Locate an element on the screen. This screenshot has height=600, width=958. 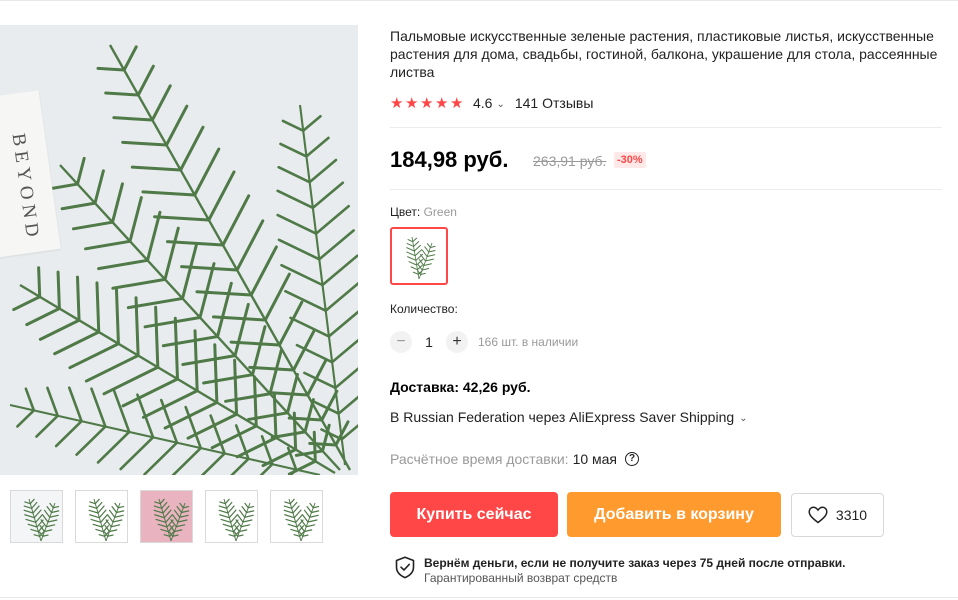
help-icon: ? is located at coordinates (632, 459).